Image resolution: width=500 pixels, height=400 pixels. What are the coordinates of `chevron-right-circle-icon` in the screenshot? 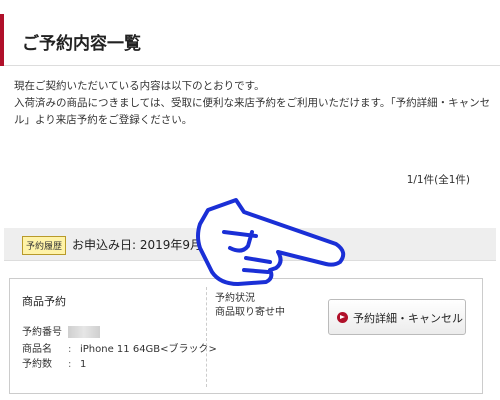 It's located at (342, 317).